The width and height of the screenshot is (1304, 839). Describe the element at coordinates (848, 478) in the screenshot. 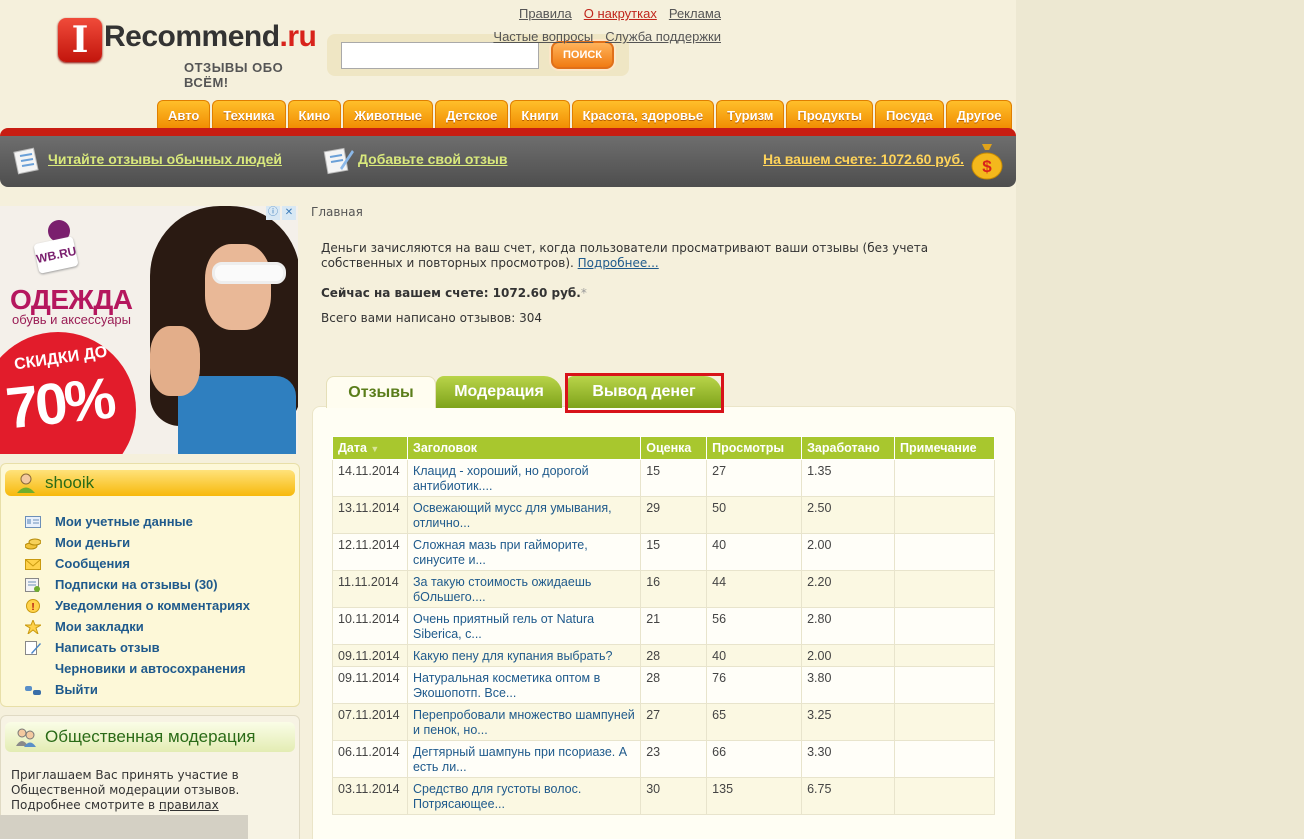

I see `cell-earned: 1.35` at that location.